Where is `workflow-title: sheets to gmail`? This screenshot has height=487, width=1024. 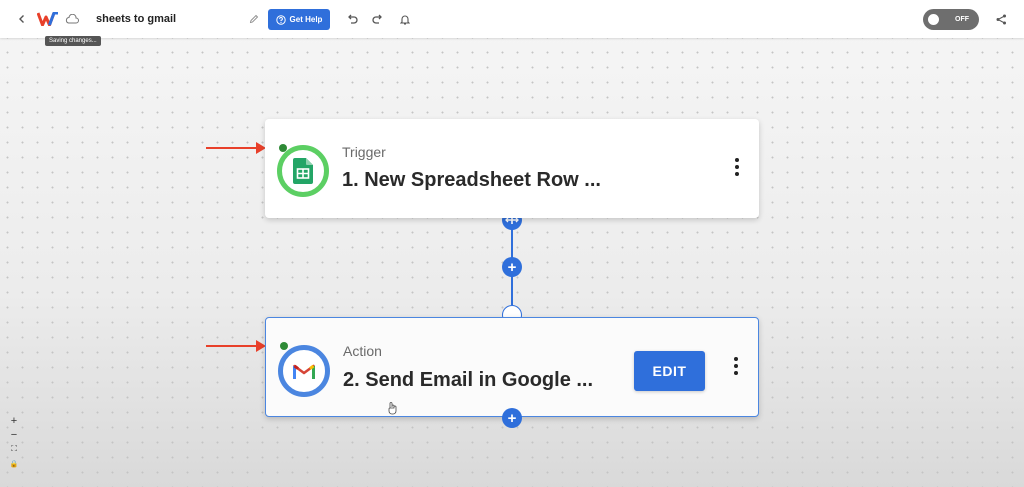 workflow-title: sheets to gmail is located at coordinates (136, 19).